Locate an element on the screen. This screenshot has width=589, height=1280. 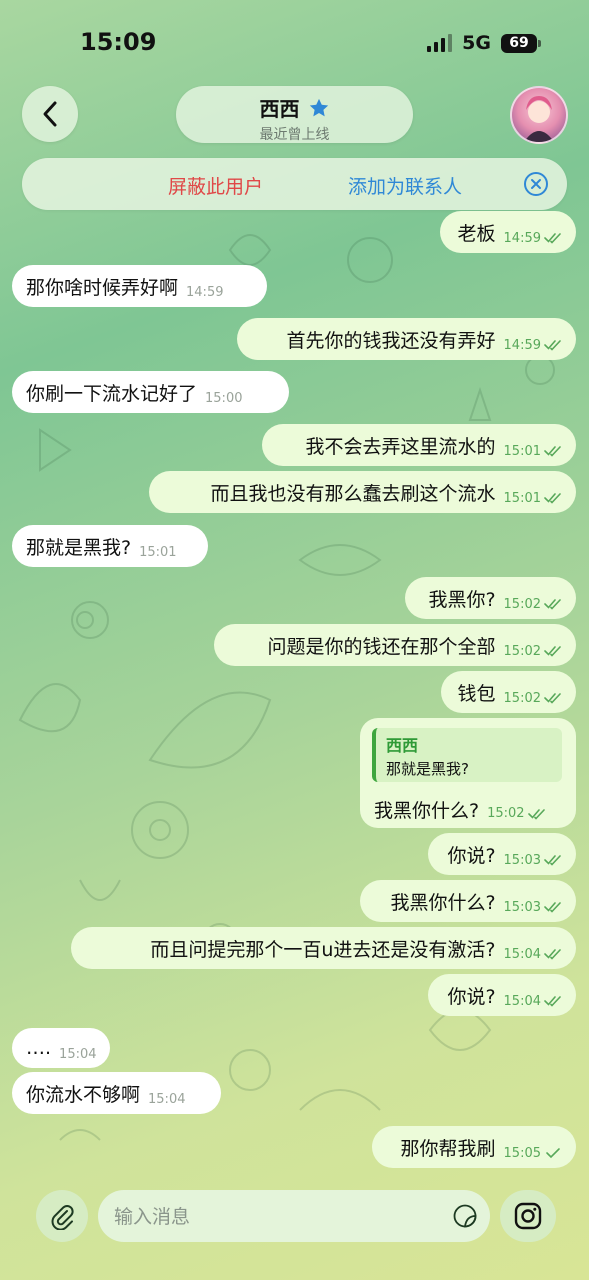
status-bar: 15:09 5G 69 is located at coordinates (294, 43).